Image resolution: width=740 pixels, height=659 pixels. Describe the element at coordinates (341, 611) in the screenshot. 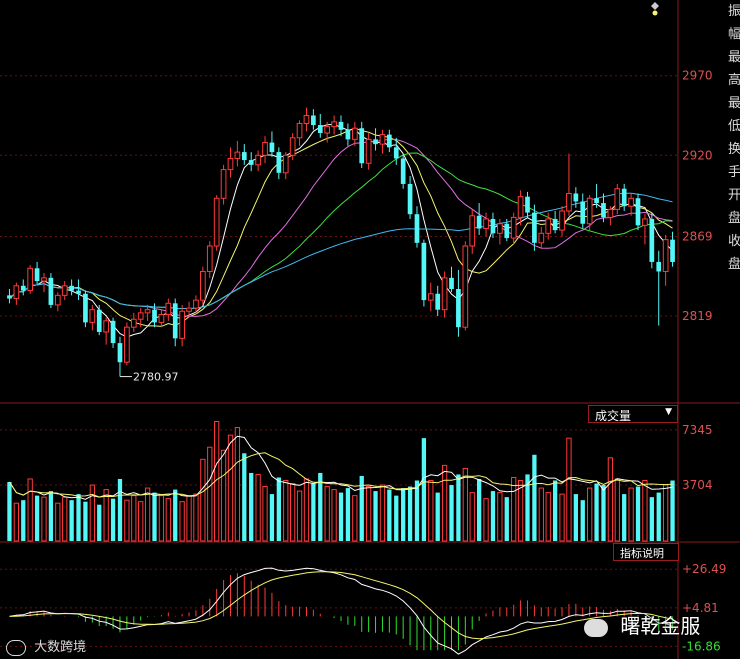

I see `macd-dif-line` at that location.